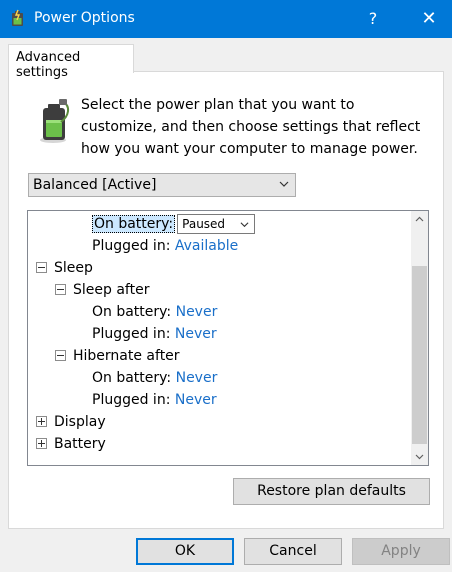 This screenshot has height=572, width=452. I want to click on ok-button: OK, so click(185, 551).